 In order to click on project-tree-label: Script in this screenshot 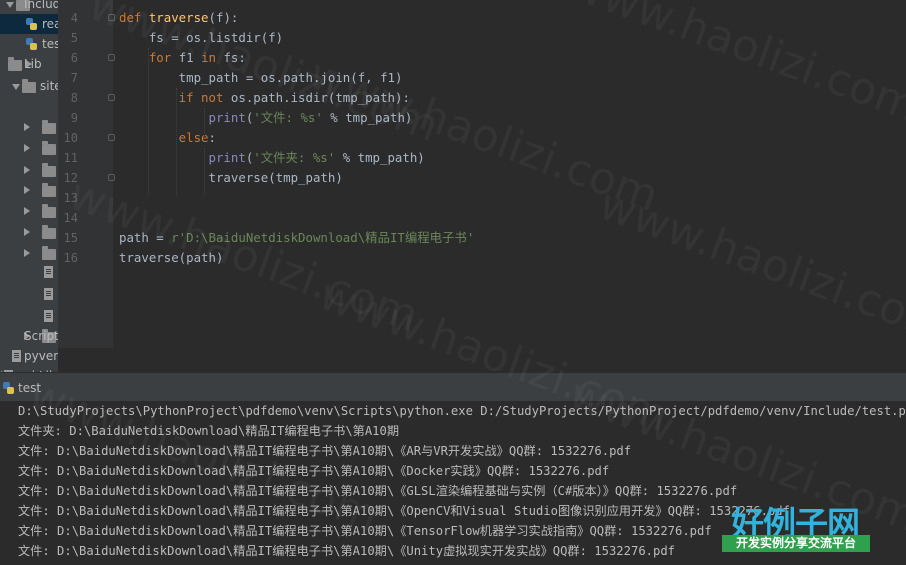, I will do `click(41, 336)`.